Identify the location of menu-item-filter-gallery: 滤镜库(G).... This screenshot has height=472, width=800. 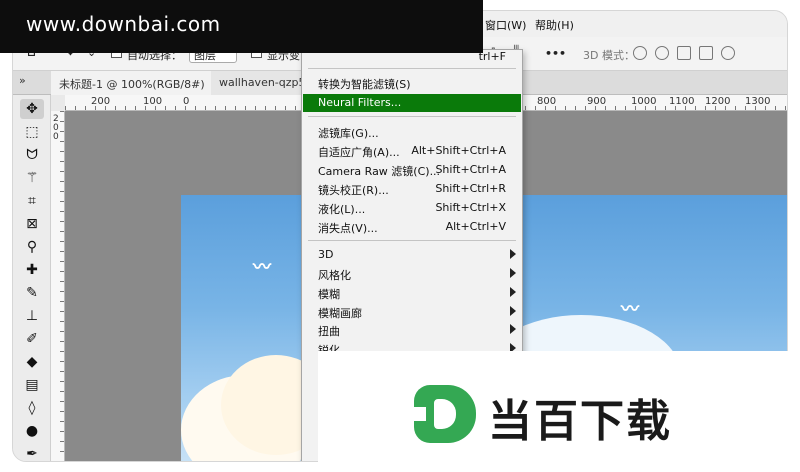
(412, 132).